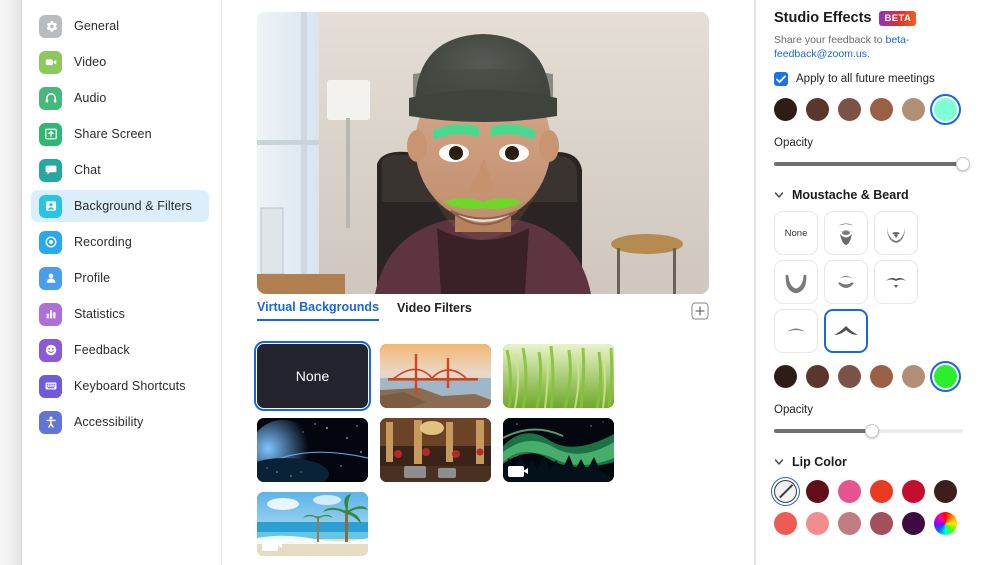 This screenshot has width=1000, height=565. I want to click on sidebar-item-profile: Profile, so click(120, 278).